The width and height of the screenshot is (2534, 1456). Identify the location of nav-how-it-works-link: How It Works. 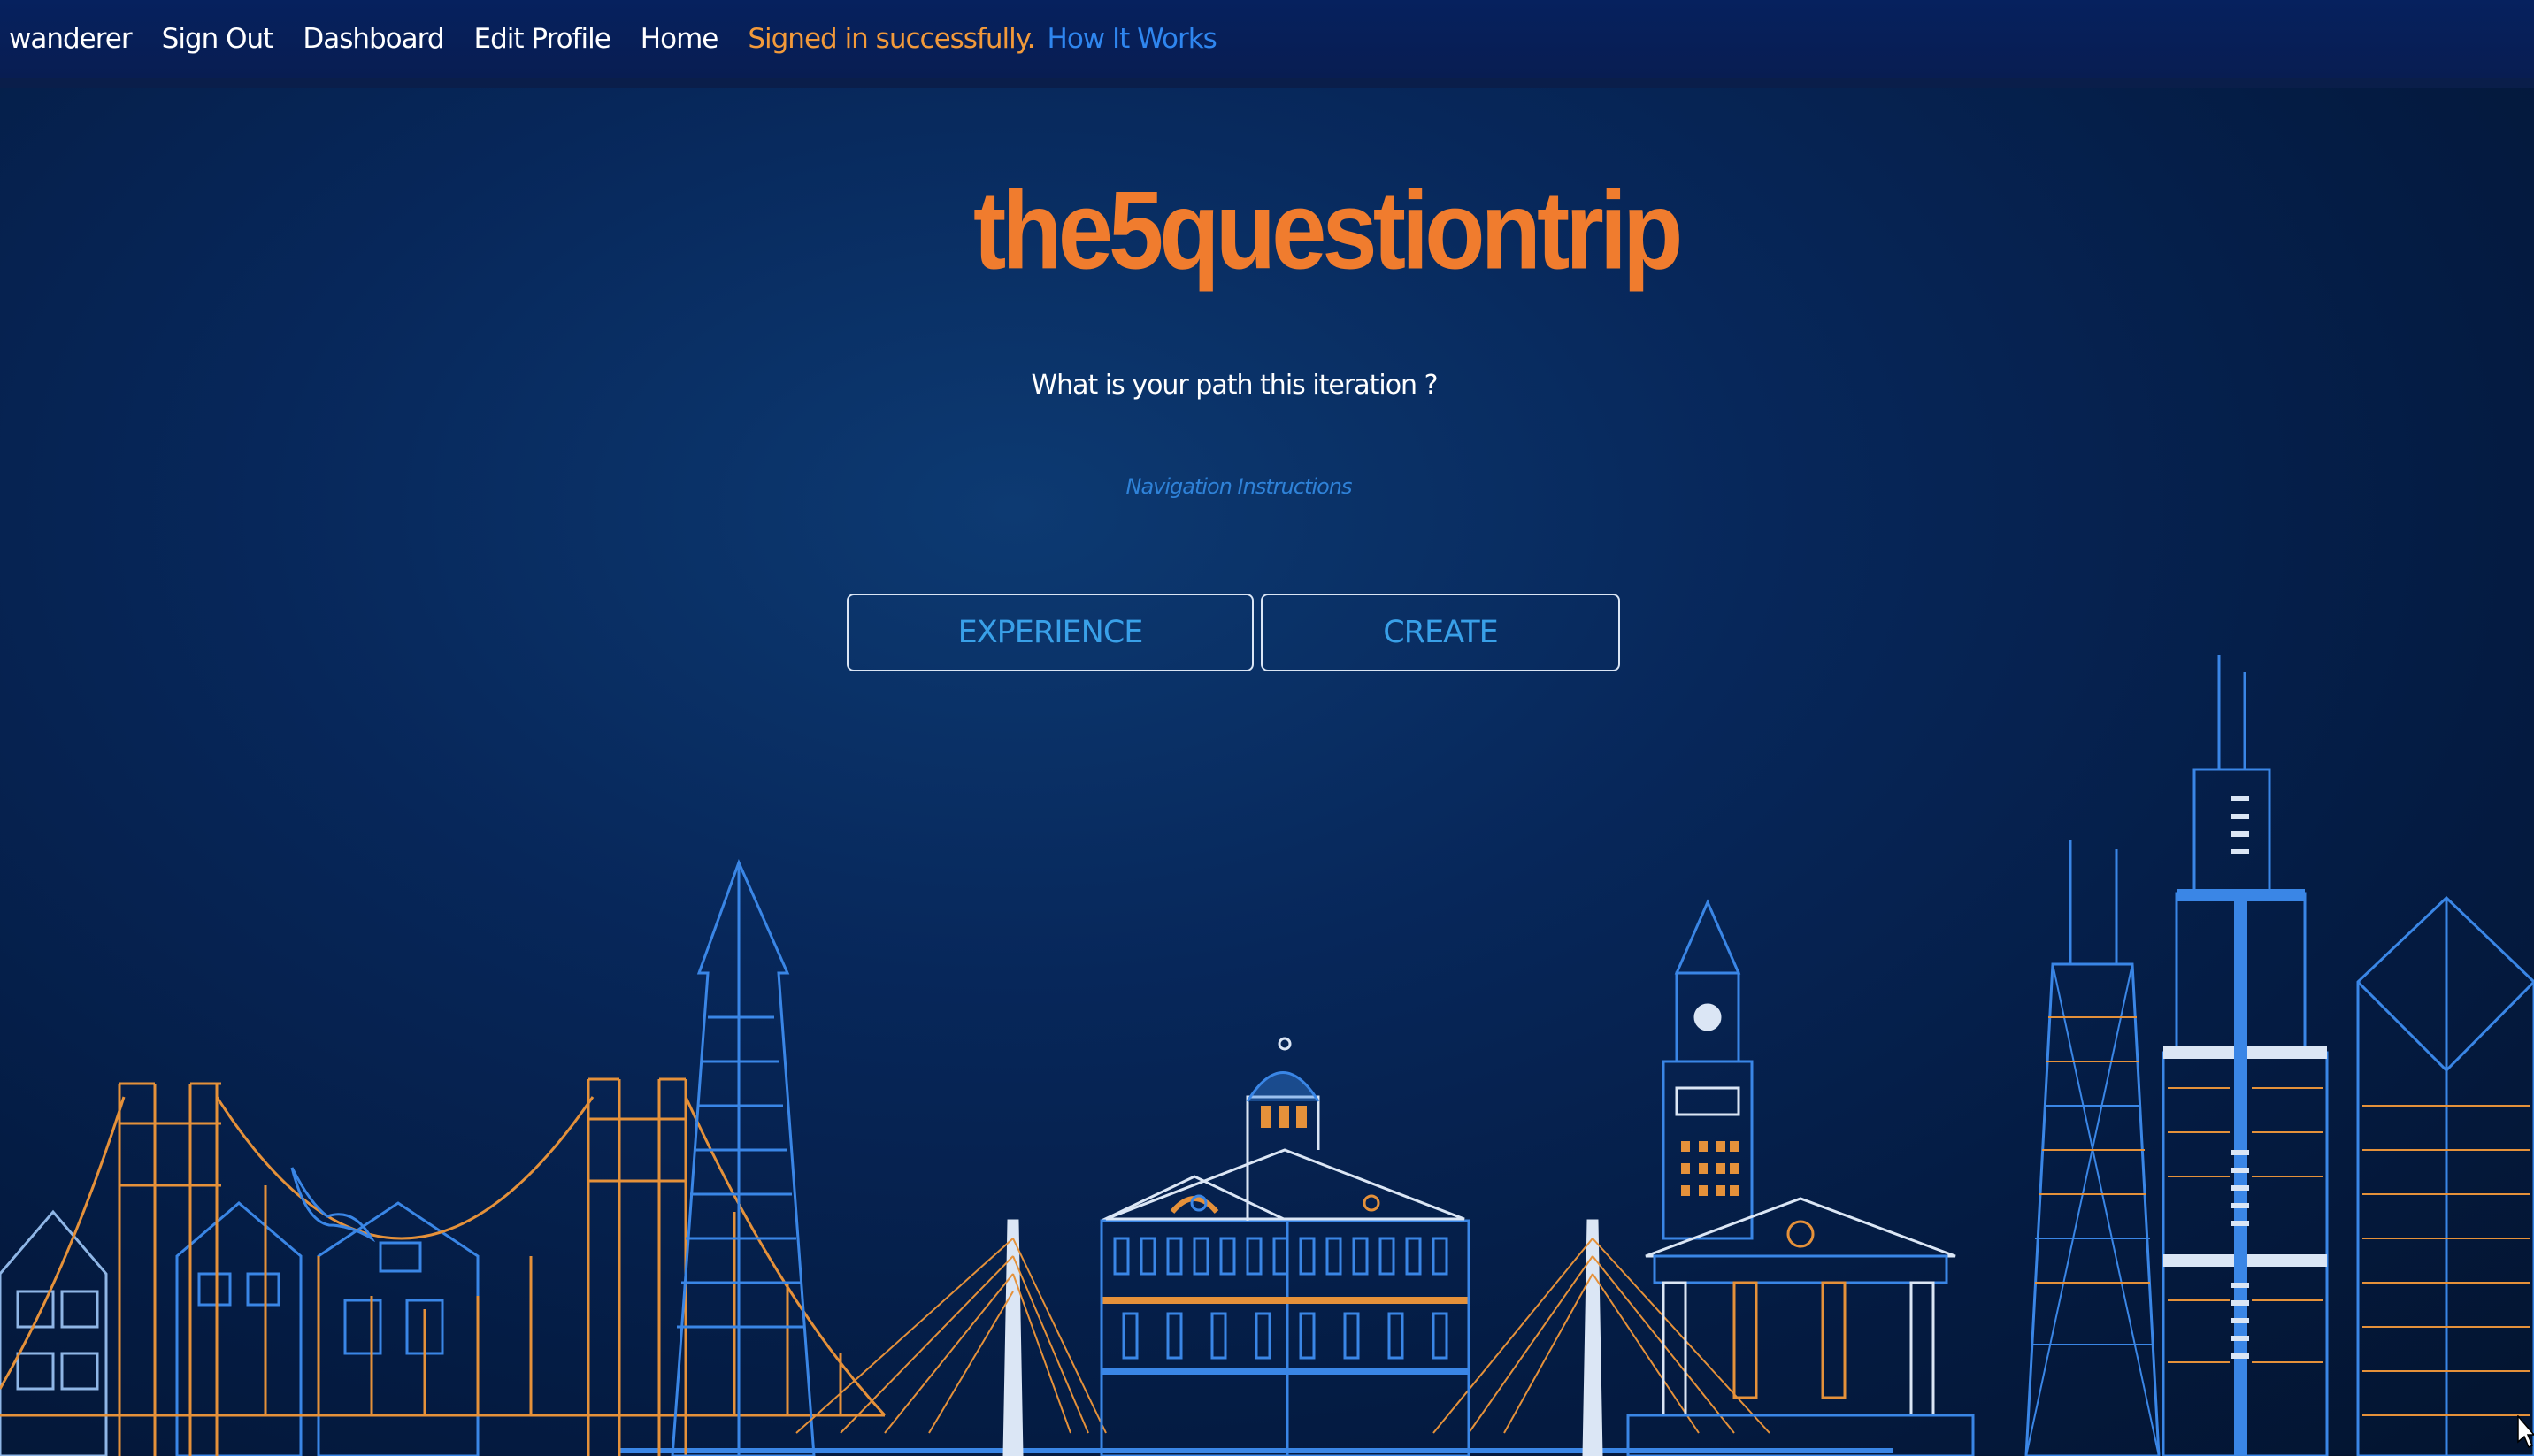
(1132, 39).